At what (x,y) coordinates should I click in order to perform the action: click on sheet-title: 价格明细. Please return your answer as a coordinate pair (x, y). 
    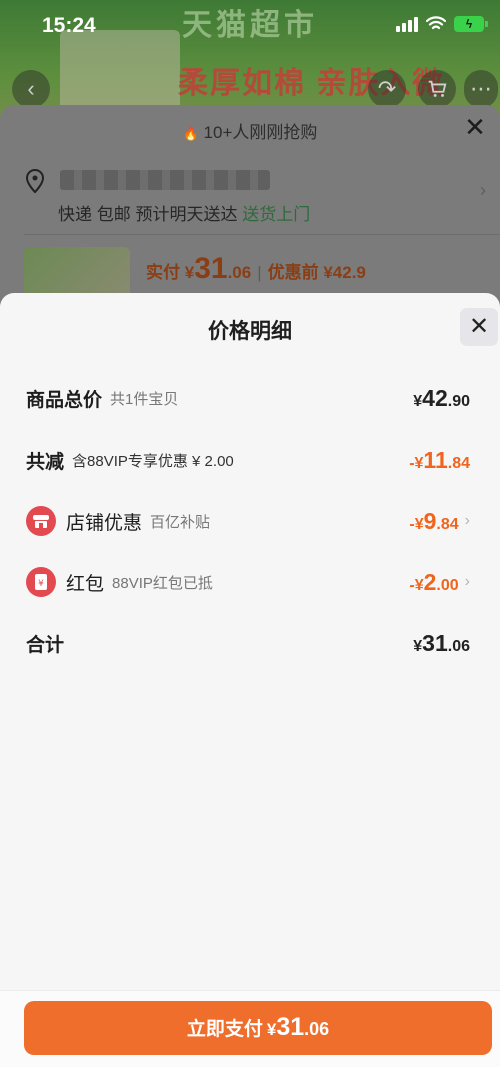
    Looking at the image, I should click on (250, 331).